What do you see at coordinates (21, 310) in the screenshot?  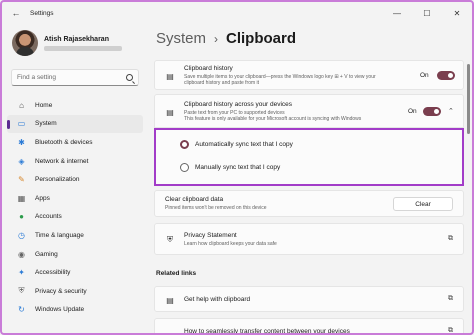 I see `update-icon: ↻` at bounding box center [21, 310].